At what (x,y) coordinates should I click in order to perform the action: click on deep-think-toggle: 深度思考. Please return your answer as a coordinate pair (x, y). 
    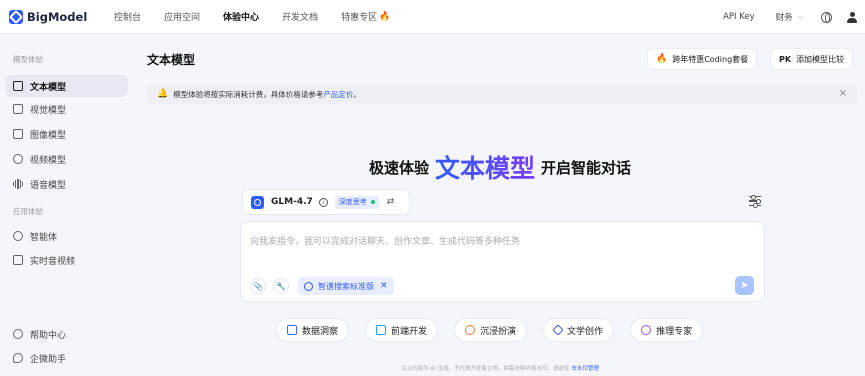
    Looking at the image, I should click on (356, 202).